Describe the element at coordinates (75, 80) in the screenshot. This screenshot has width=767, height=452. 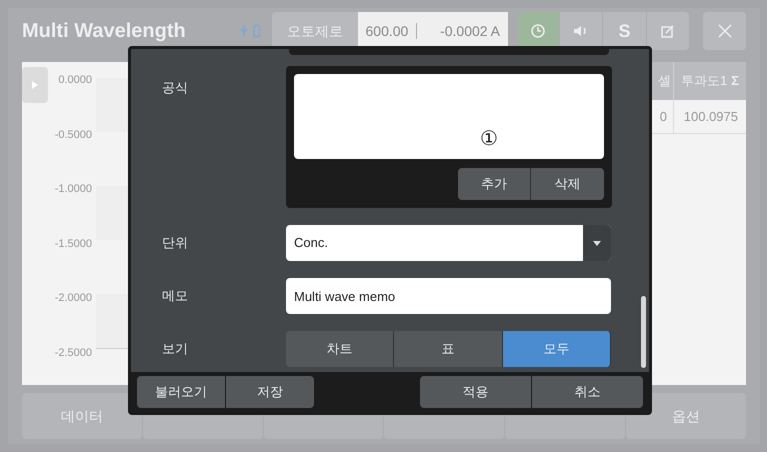
I see `axis-tick-label: 0.0000` at that location.